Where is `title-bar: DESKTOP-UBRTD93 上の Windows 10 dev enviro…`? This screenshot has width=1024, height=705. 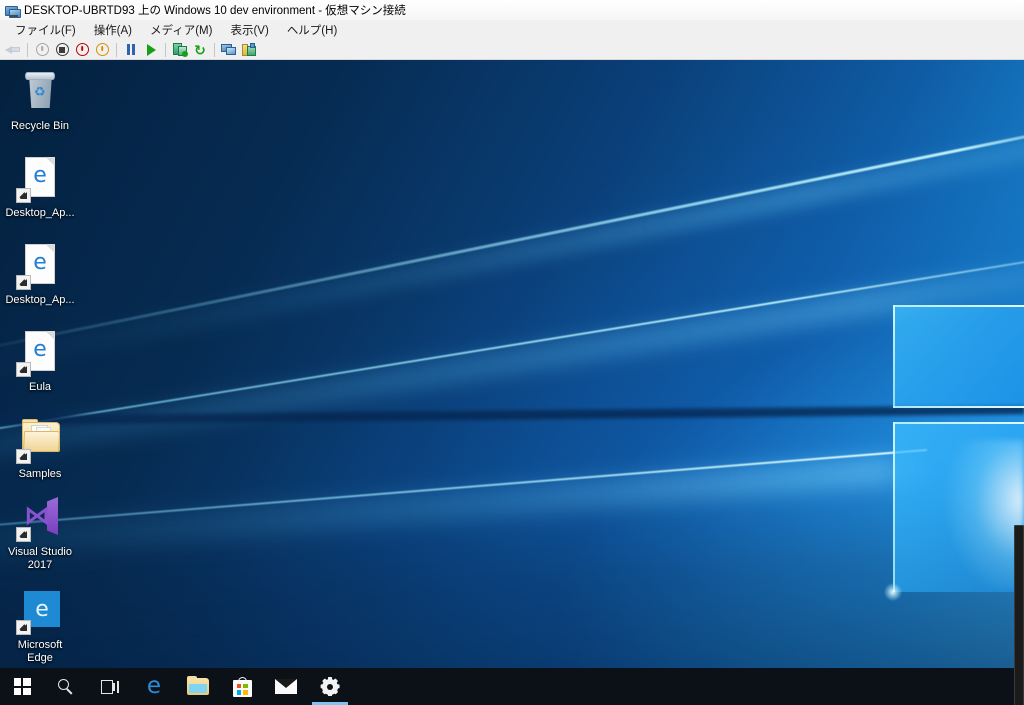 title-bar: DESKTOP-UBRTD93 上の Windows 10 dev enviro… is located at coordinates (512, 10).